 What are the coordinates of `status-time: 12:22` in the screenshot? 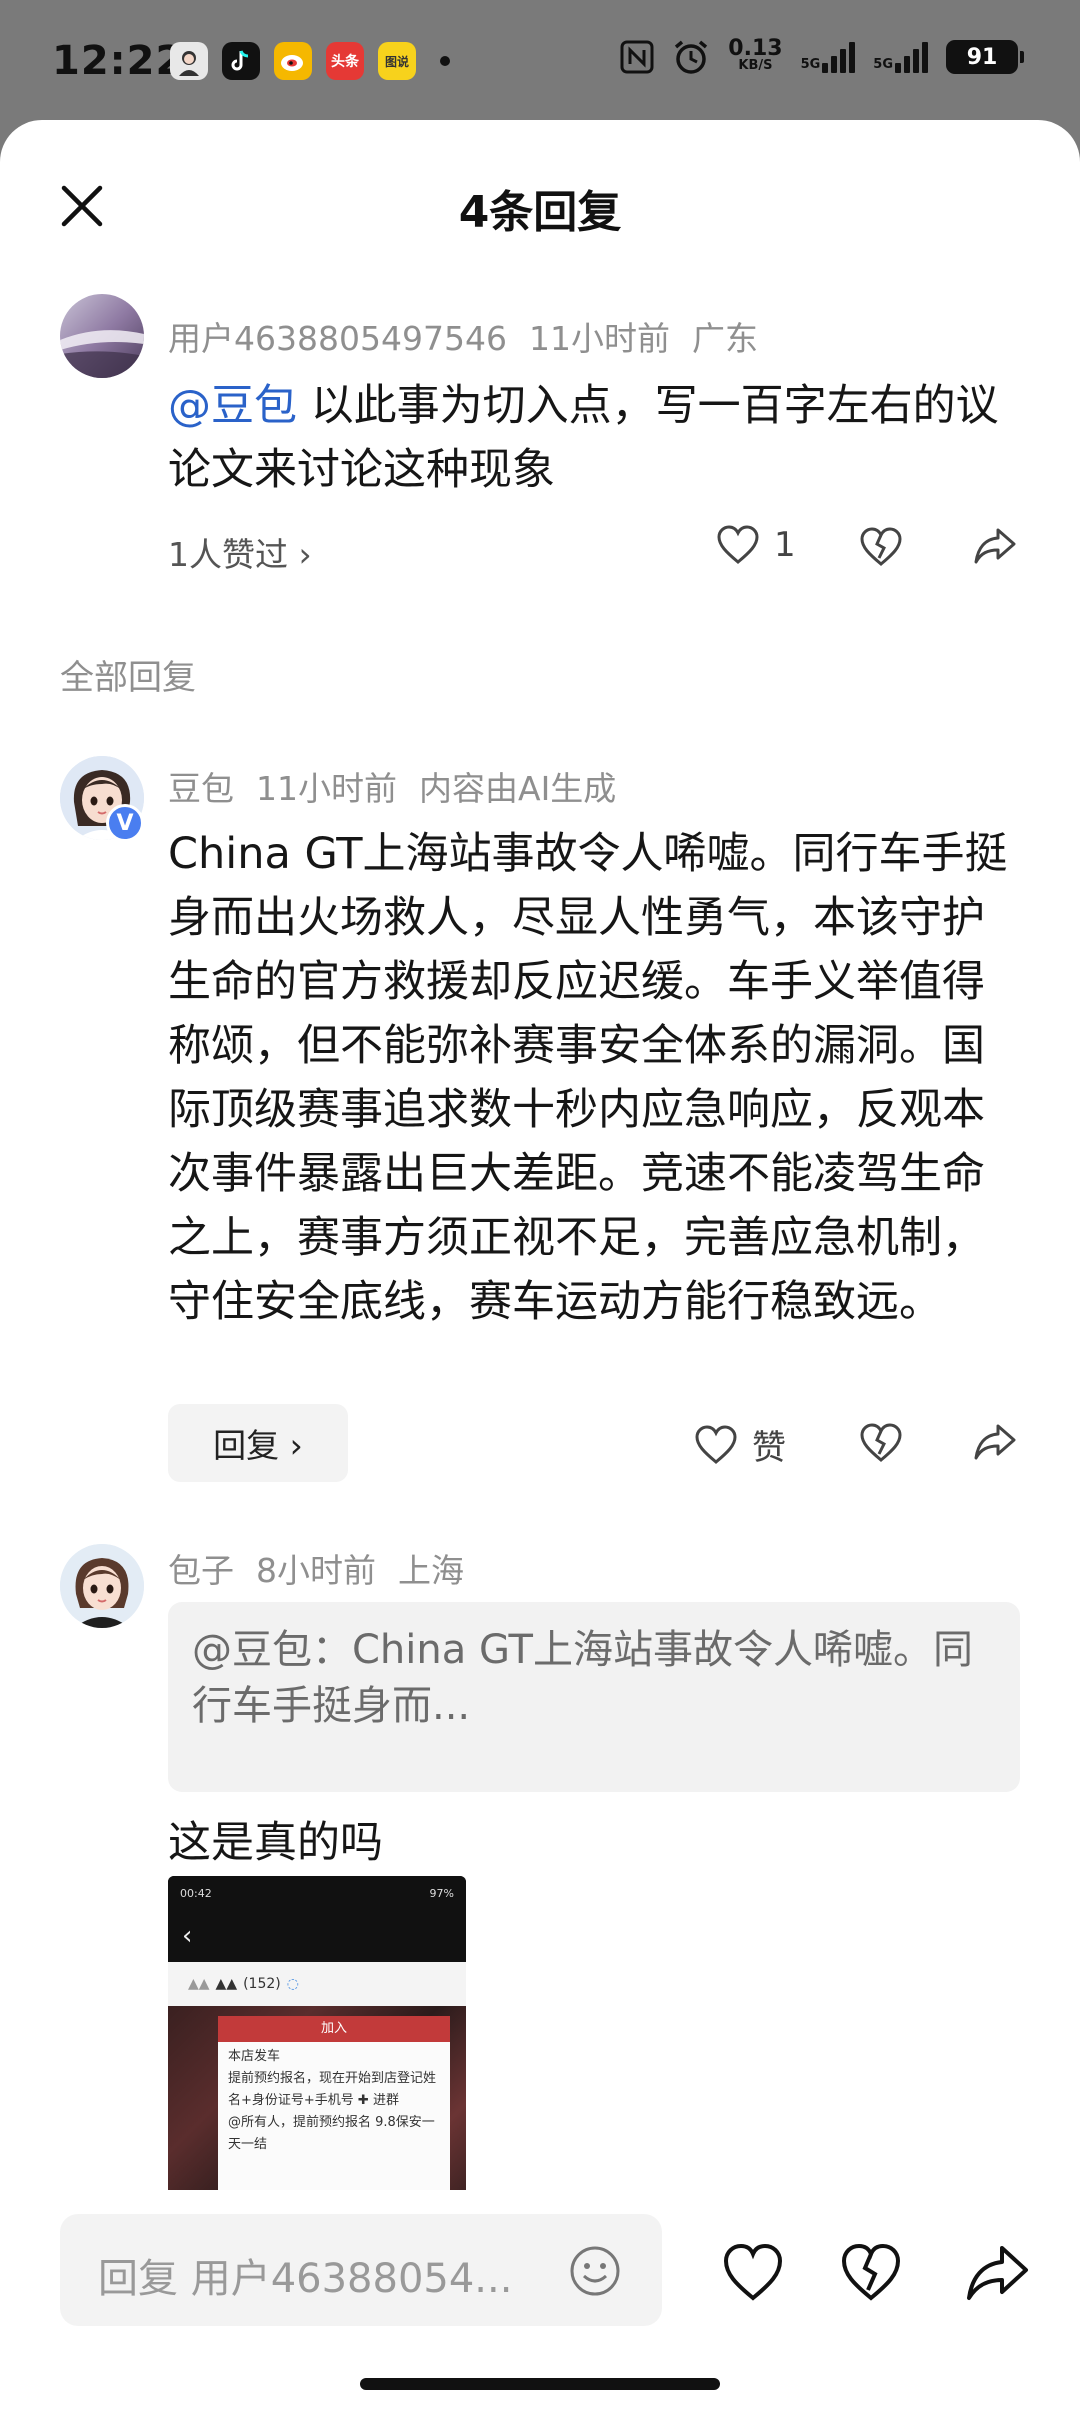 It's located at (118, 61).